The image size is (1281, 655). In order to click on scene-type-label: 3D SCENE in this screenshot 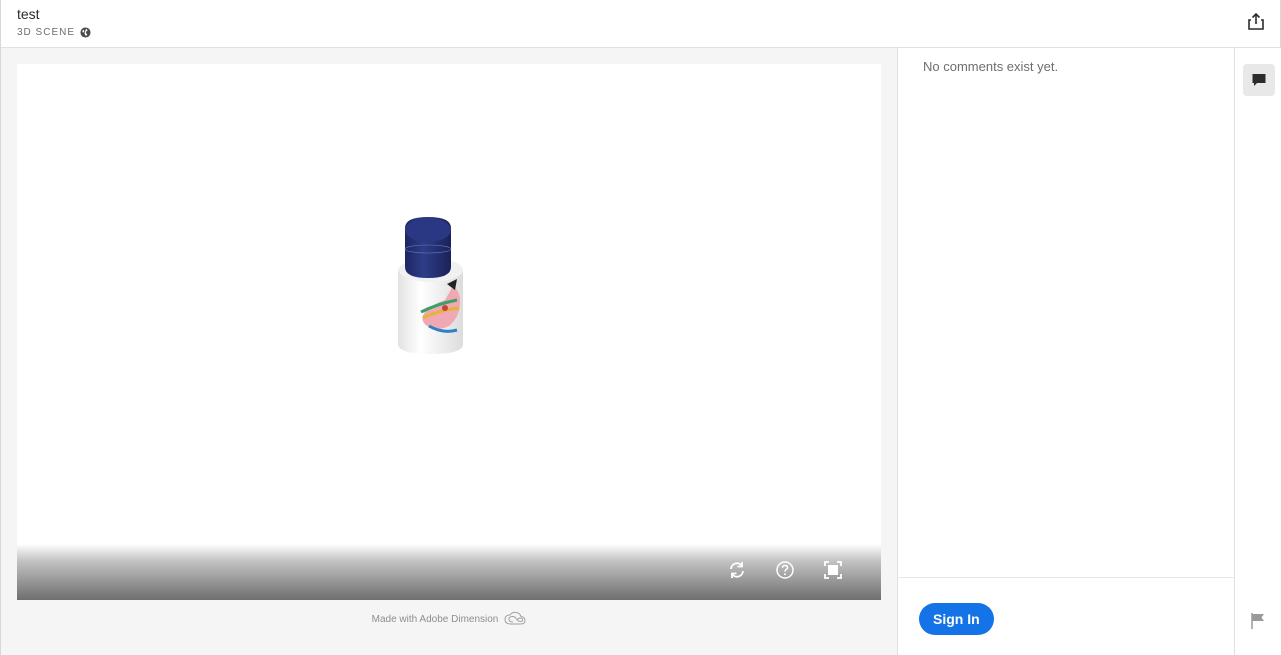, I will do `click(46, 32)`.